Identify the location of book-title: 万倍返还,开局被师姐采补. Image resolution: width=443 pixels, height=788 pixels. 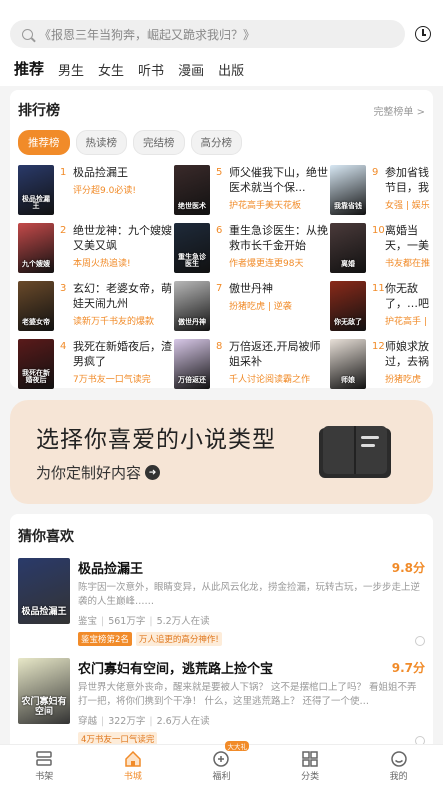
(275, 354).